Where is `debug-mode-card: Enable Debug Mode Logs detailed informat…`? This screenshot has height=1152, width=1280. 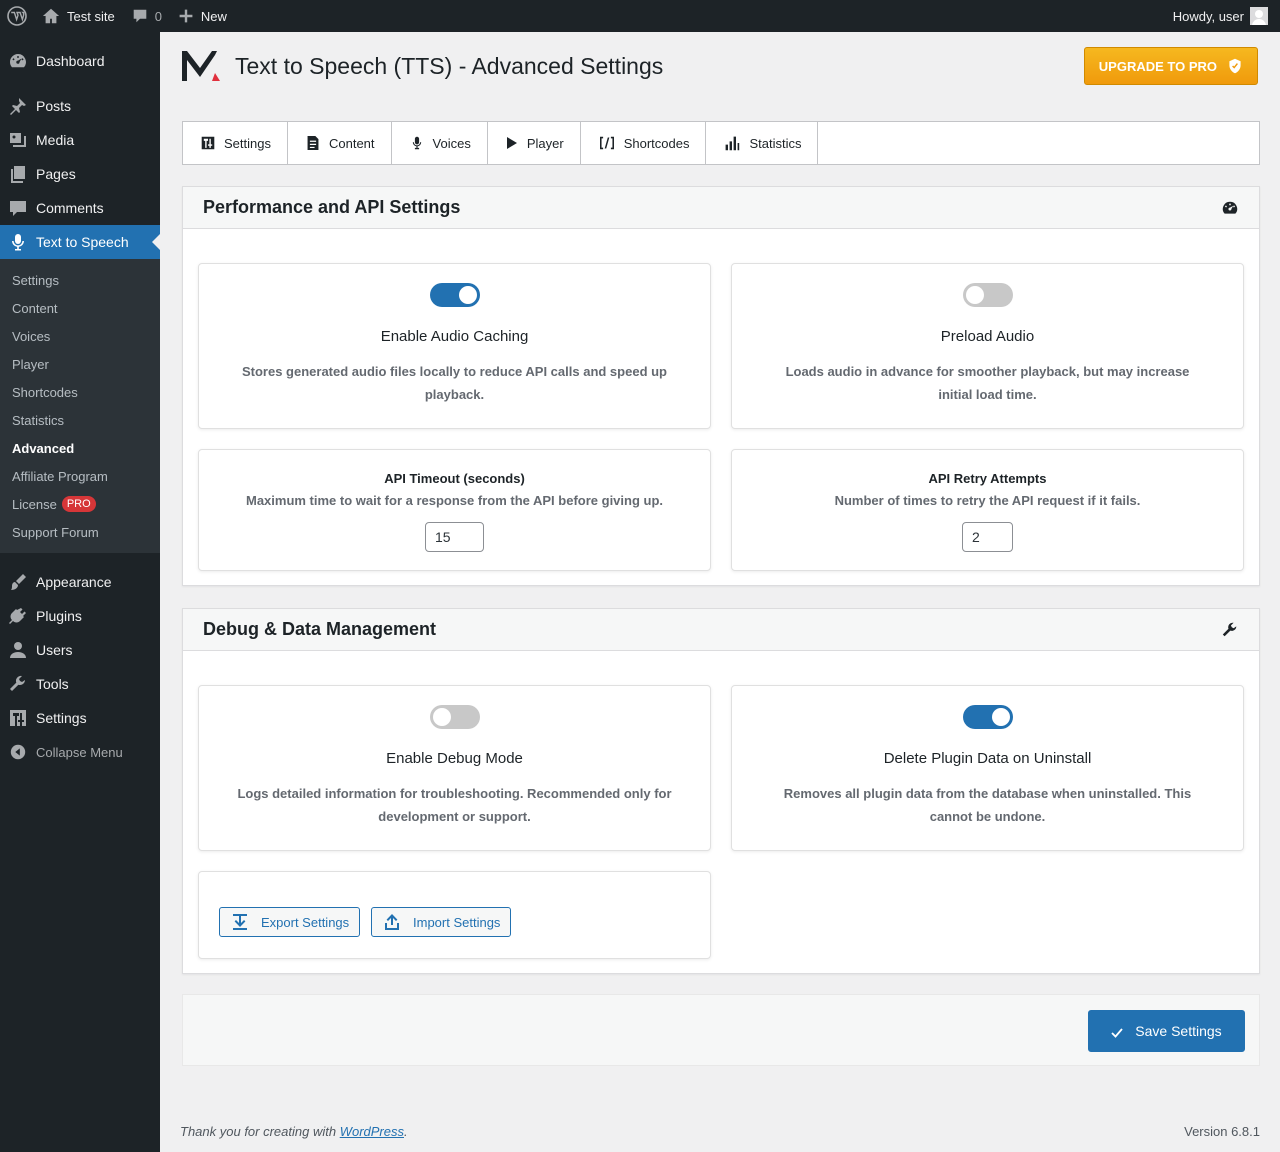
debug-mode-card: Enable Debug Mode Logs detailed informat… is located at coordinates (454, 768).